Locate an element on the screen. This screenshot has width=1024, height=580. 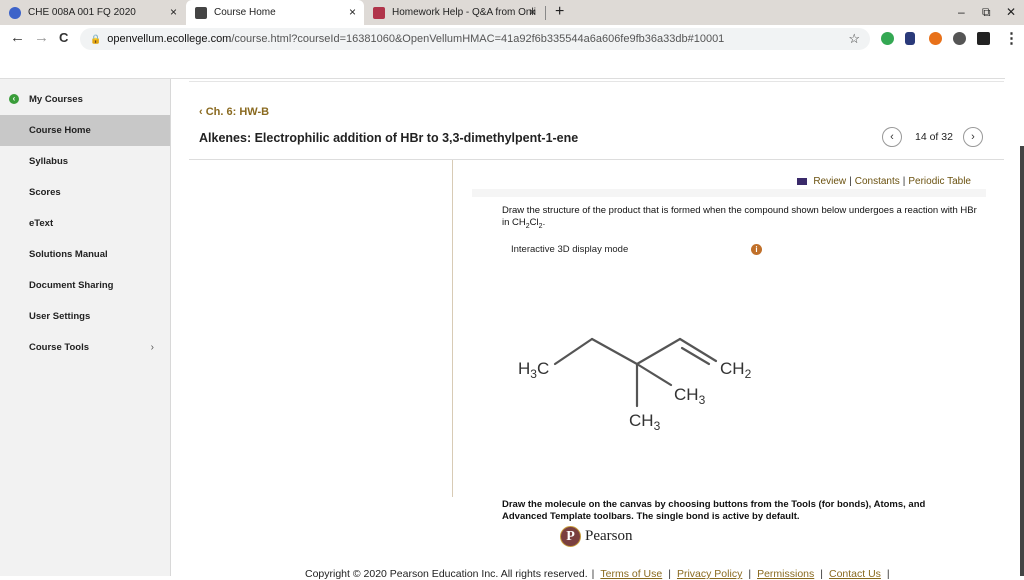
url-host: openvellum.ecollege.com is located at coordinates (169, 39).